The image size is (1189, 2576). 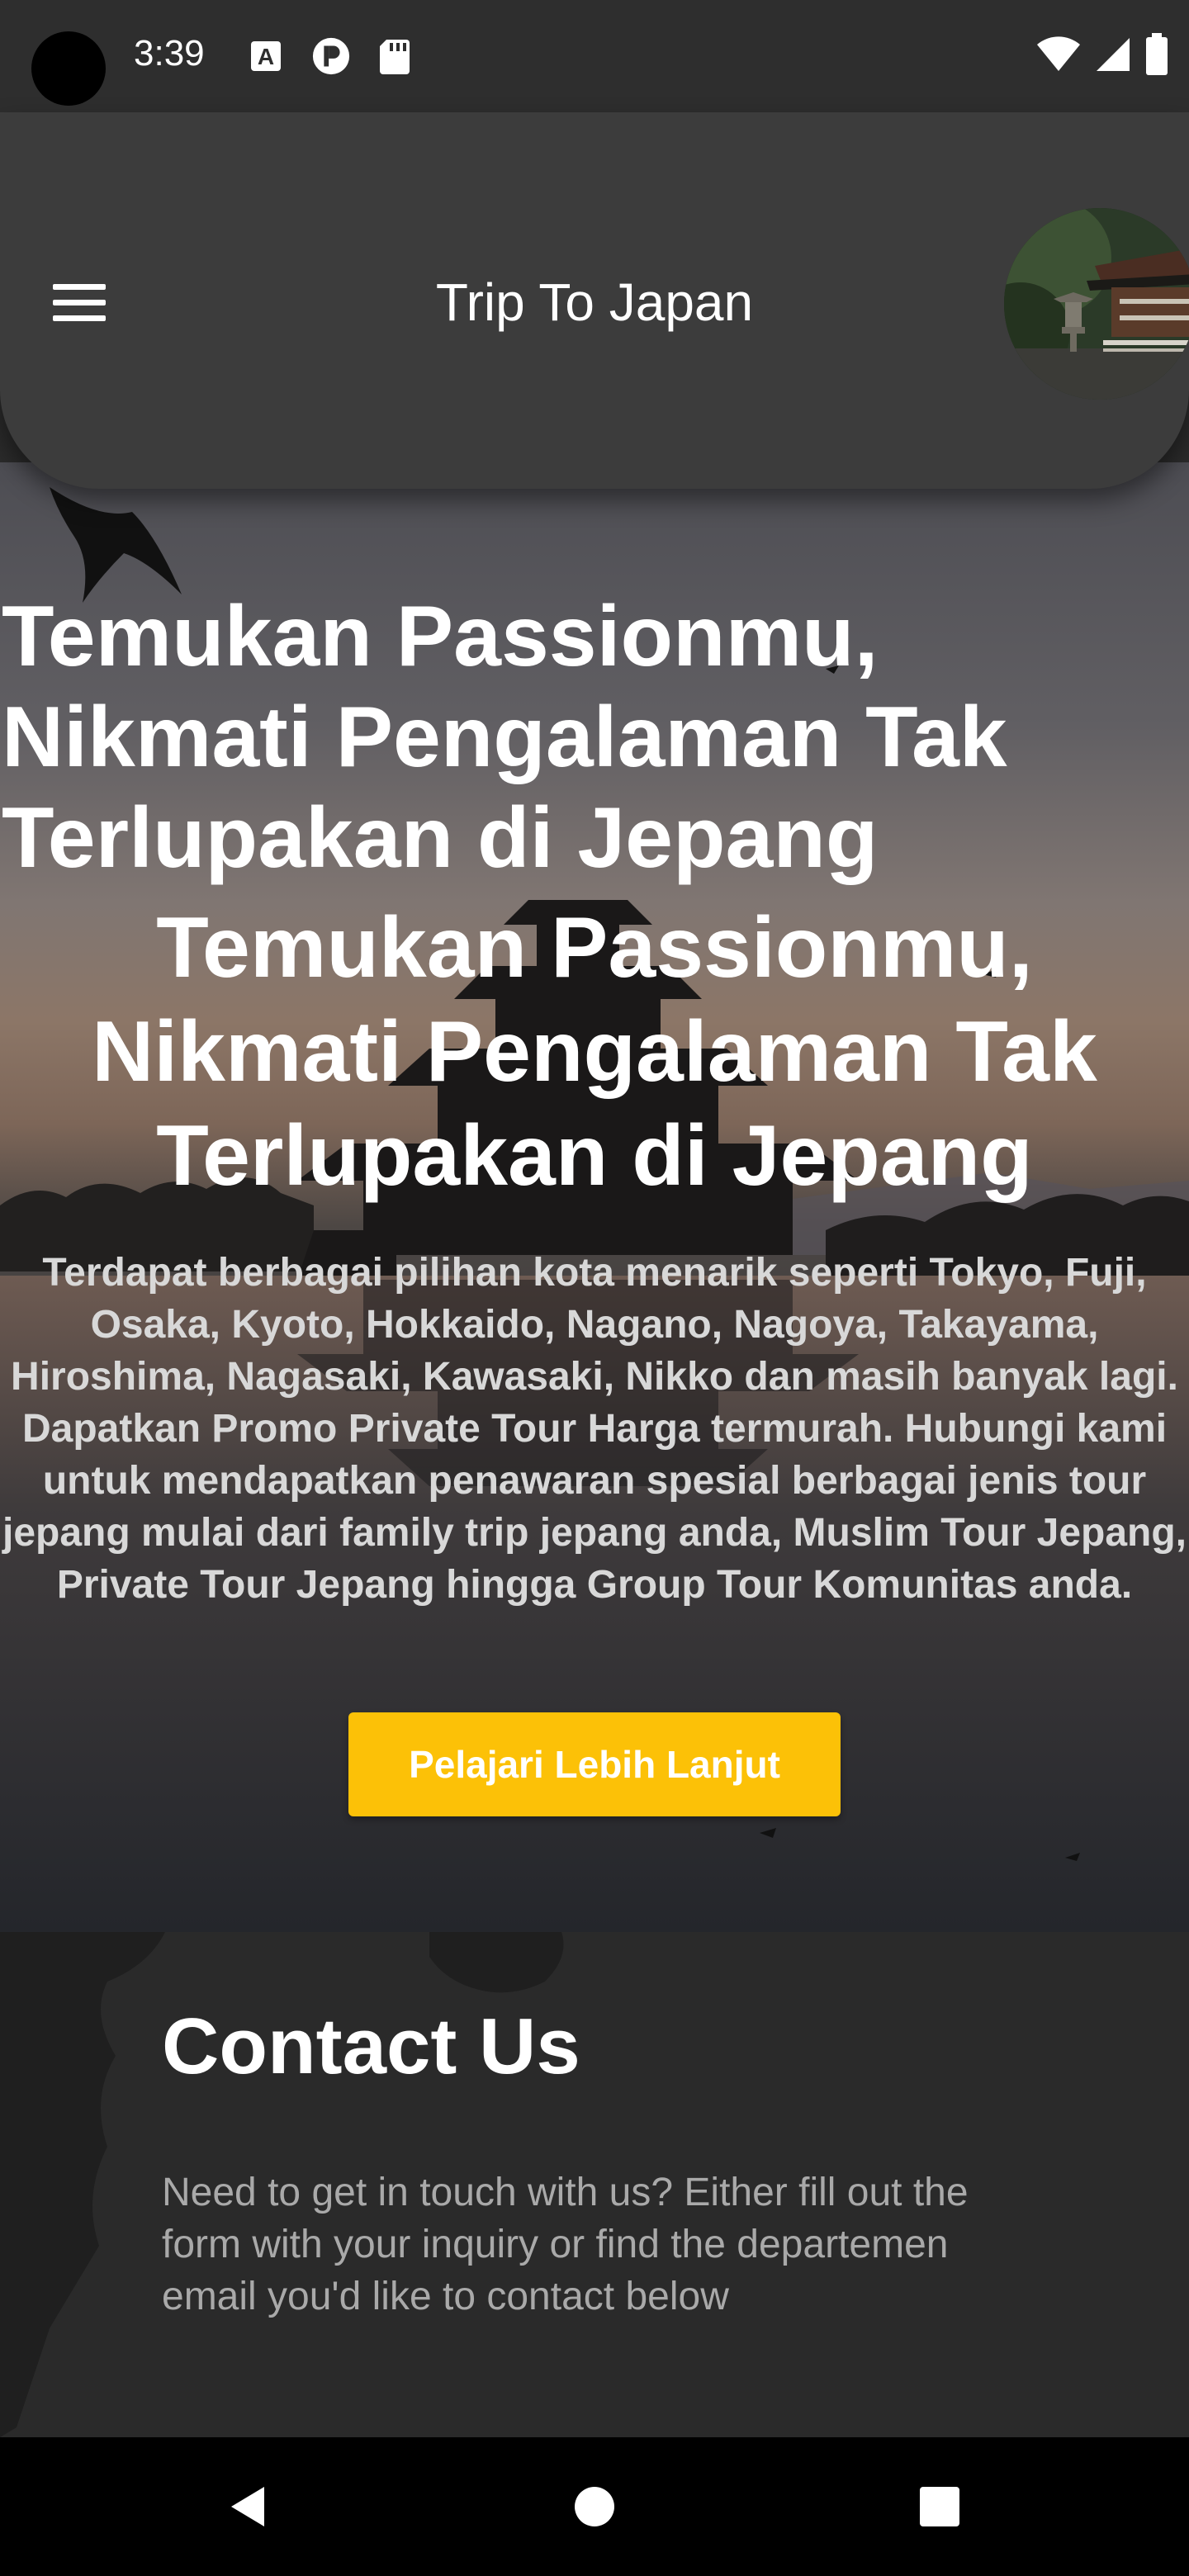 What do you see at coordinates (1058, 53) in the screenshot?
I see `wifi-icon` at bounding box center [1058, 53].